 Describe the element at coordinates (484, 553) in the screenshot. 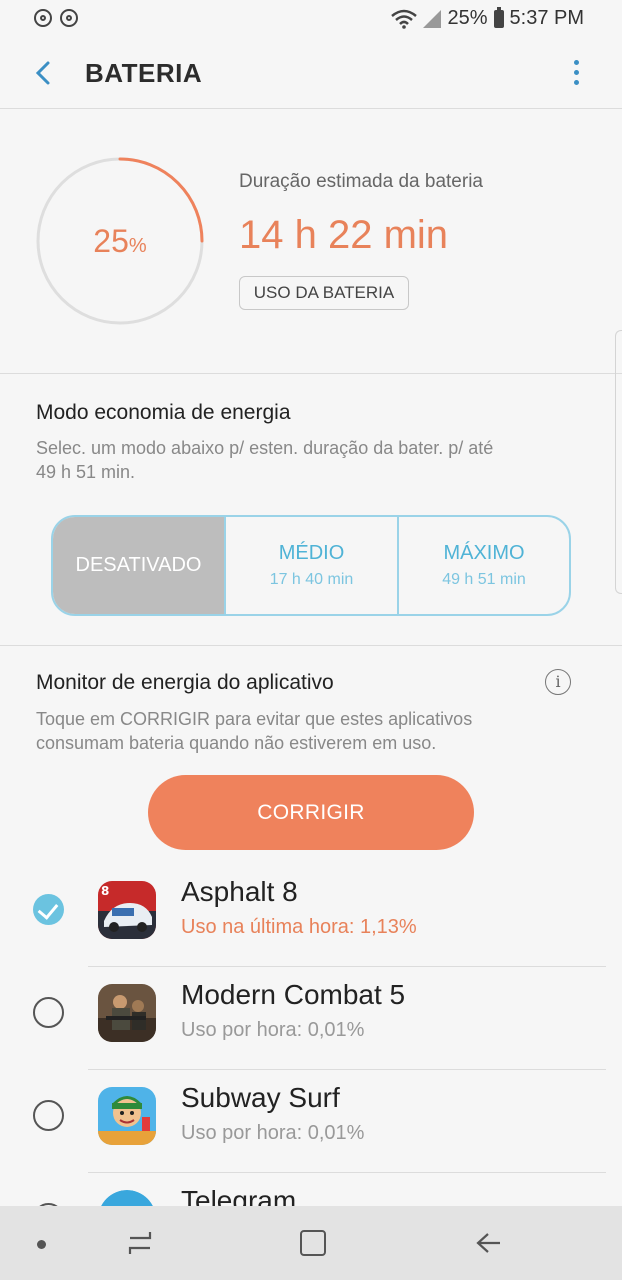

I see `mode-max-label: MÁXIMO` at that location.